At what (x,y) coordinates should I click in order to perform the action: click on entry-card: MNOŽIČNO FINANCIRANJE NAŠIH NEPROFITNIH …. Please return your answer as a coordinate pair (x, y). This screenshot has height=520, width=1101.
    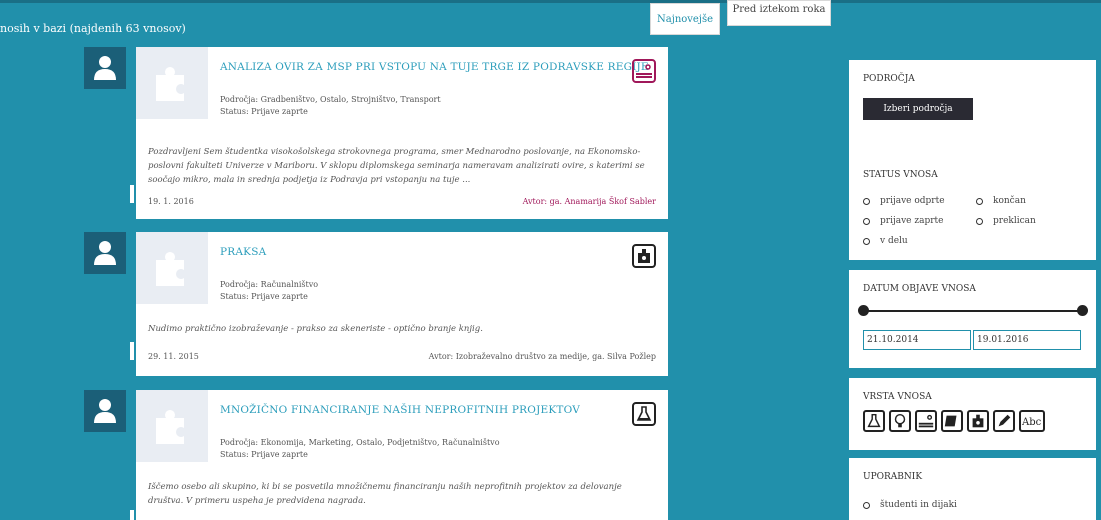
    Looking at the image, I should click on (399, 455).